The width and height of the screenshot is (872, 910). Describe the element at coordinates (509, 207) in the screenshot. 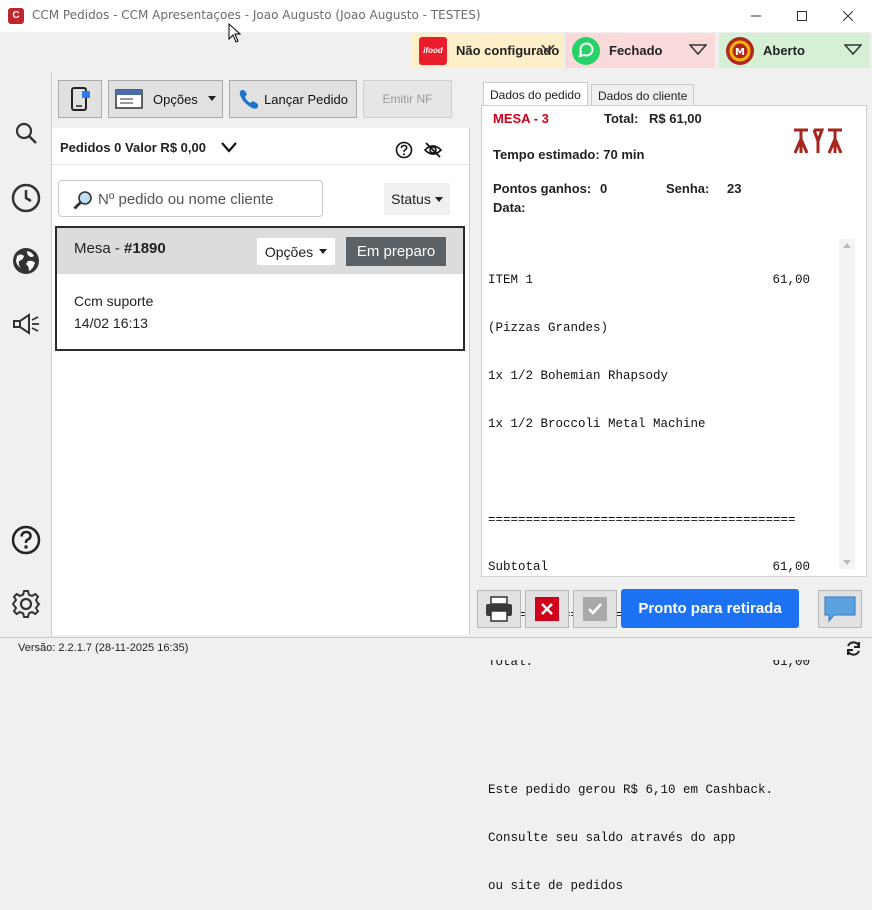

I see `date-label: Data:` at that location.